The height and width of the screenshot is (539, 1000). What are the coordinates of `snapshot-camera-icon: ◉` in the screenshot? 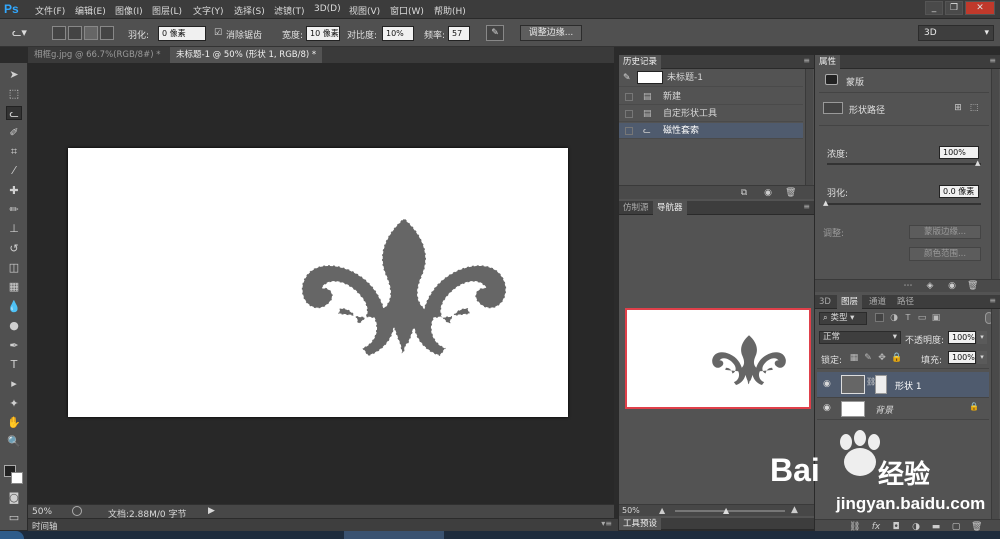 It's located at (768, 193).